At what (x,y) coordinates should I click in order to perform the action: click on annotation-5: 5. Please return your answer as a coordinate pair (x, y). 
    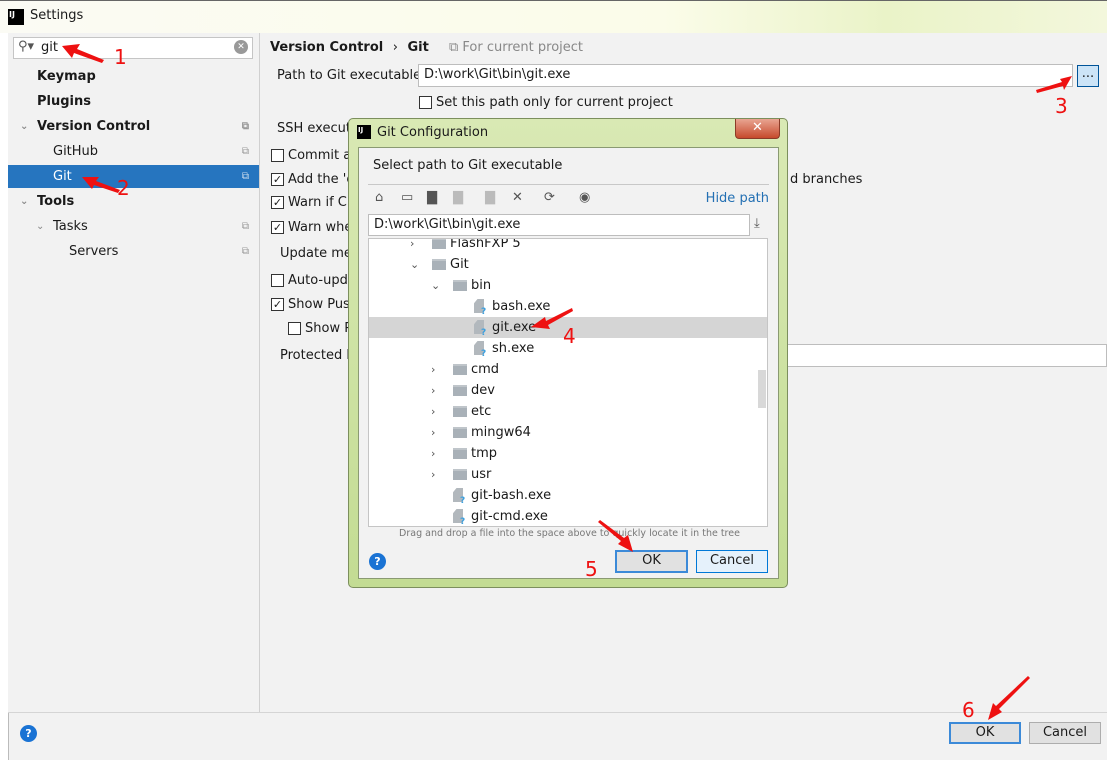
    Looking at the image, I should click on (591, 569).